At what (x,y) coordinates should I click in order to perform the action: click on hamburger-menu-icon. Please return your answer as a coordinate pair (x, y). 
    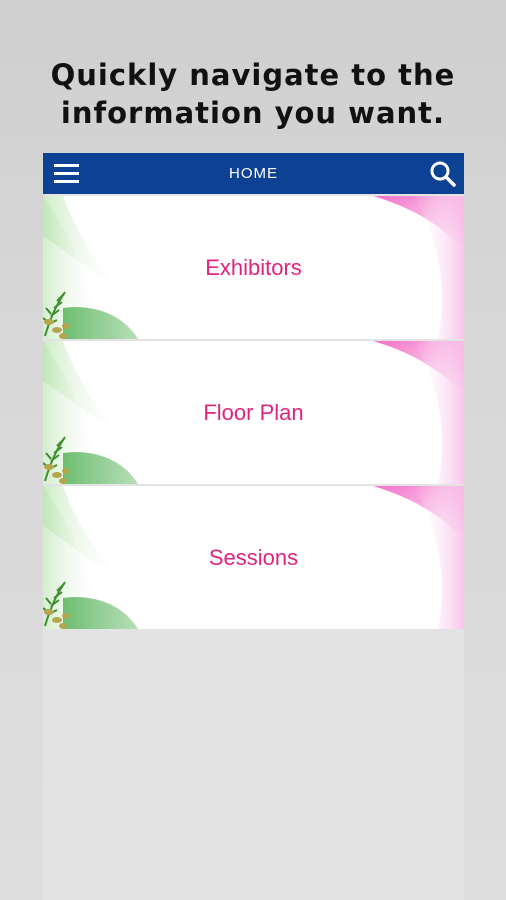
    Looking at the image, I should click on (67, 174).